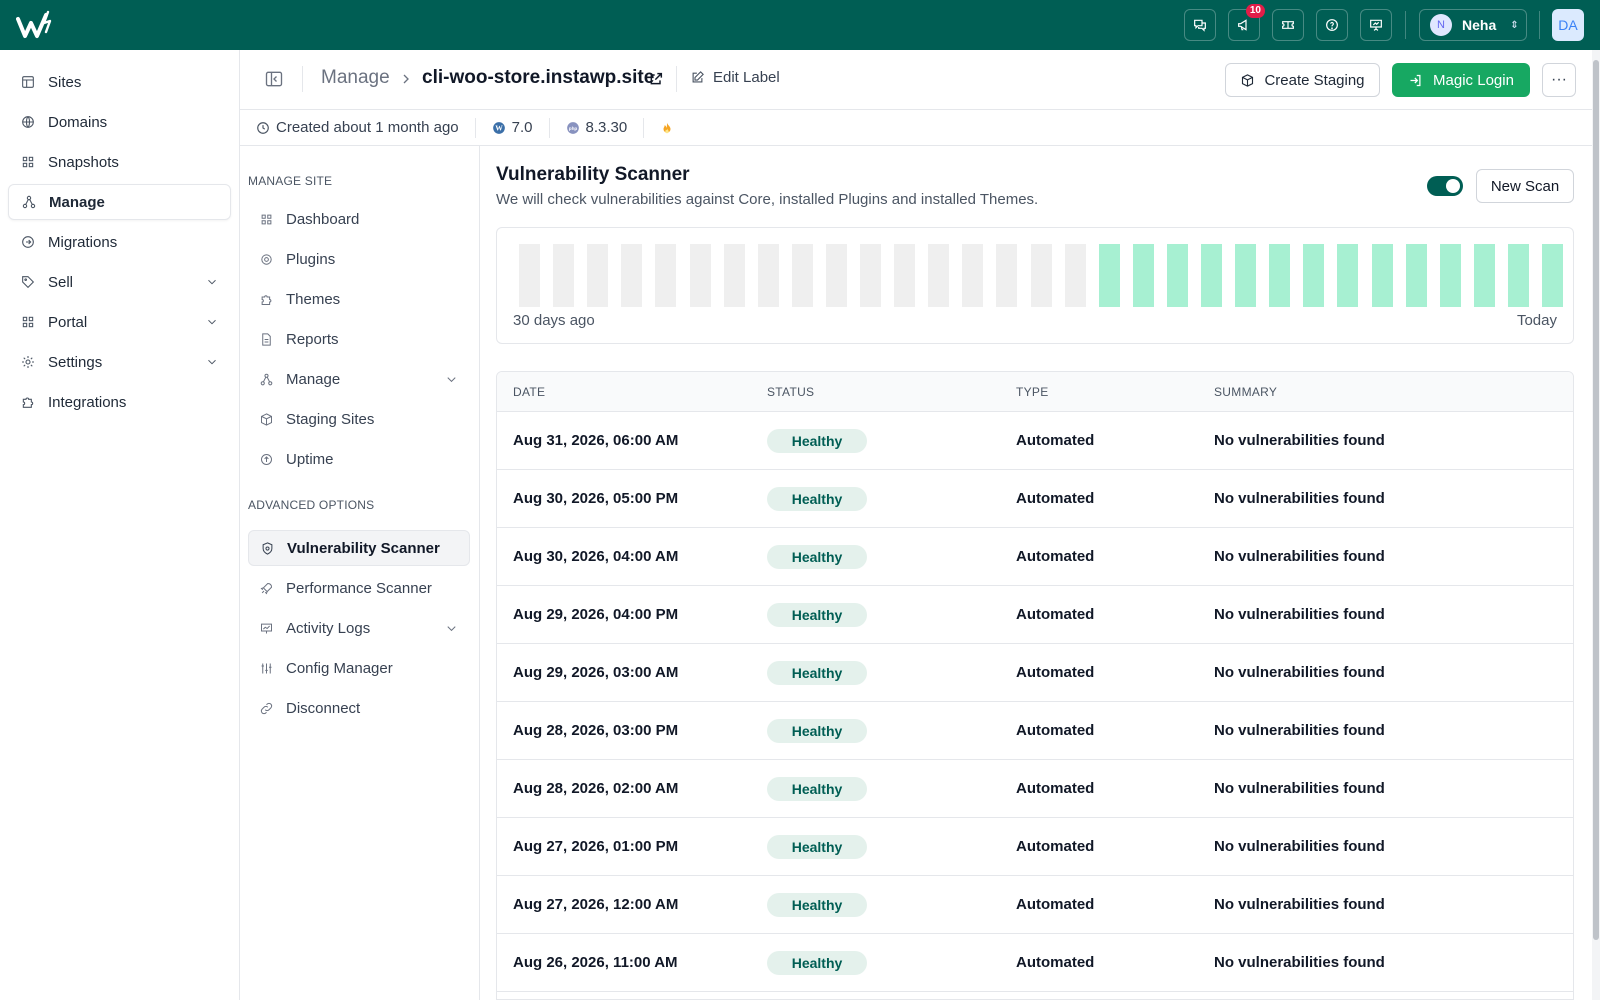 This screenshot has width=1600, height=1000. I want to click on subnav-item-vulnerability-scanner: Vulnerability Scanner, so click(359, 548).